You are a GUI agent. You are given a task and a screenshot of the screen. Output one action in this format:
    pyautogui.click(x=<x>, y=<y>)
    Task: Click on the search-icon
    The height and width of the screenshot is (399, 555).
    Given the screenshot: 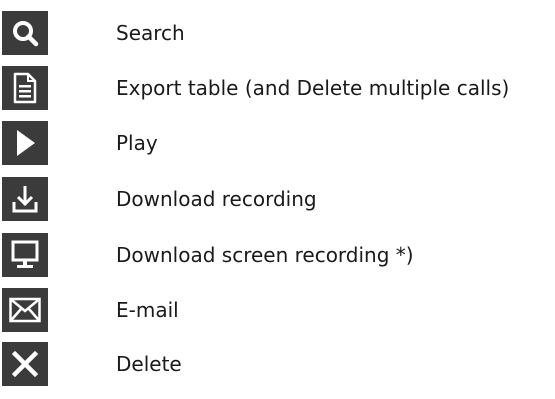 What is the action you would take?
    pyautogui.click(x=26, y=34)
    